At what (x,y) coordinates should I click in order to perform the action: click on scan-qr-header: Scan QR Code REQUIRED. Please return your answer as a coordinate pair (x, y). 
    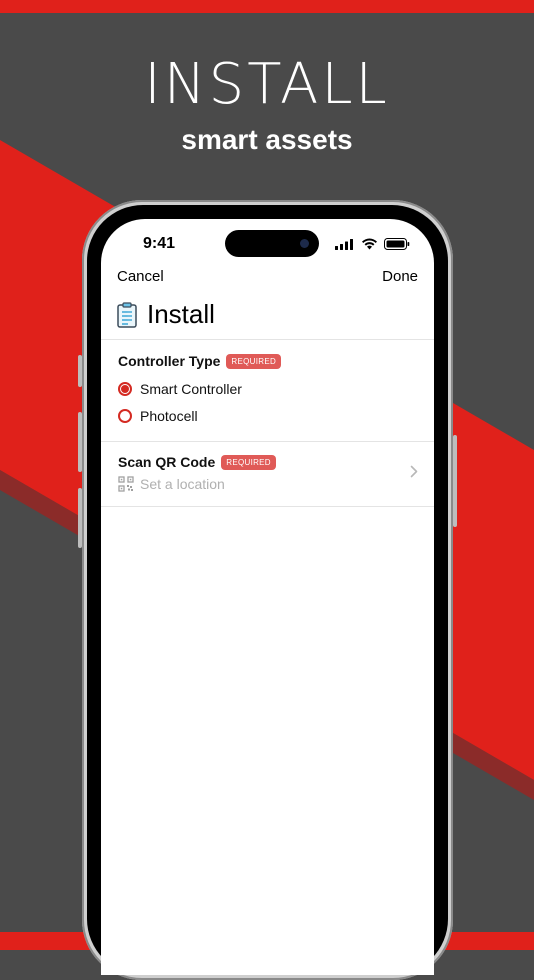
    Looking at the image, I should click on (197, 462).